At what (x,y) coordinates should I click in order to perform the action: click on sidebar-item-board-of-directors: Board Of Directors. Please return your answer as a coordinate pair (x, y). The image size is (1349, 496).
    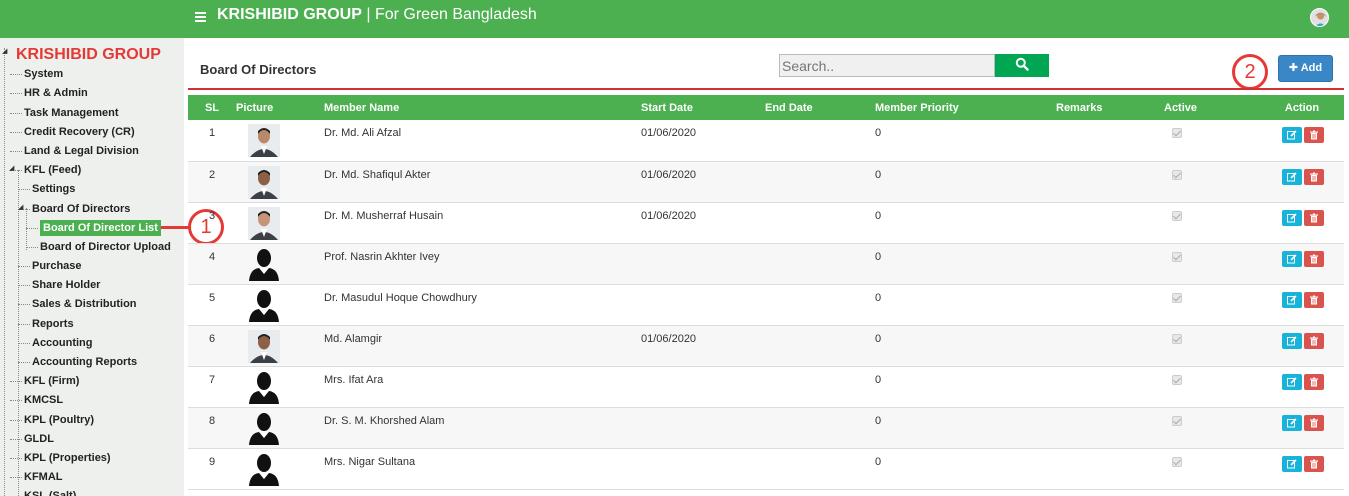
    Looking at the image, I should click on (74, 209).